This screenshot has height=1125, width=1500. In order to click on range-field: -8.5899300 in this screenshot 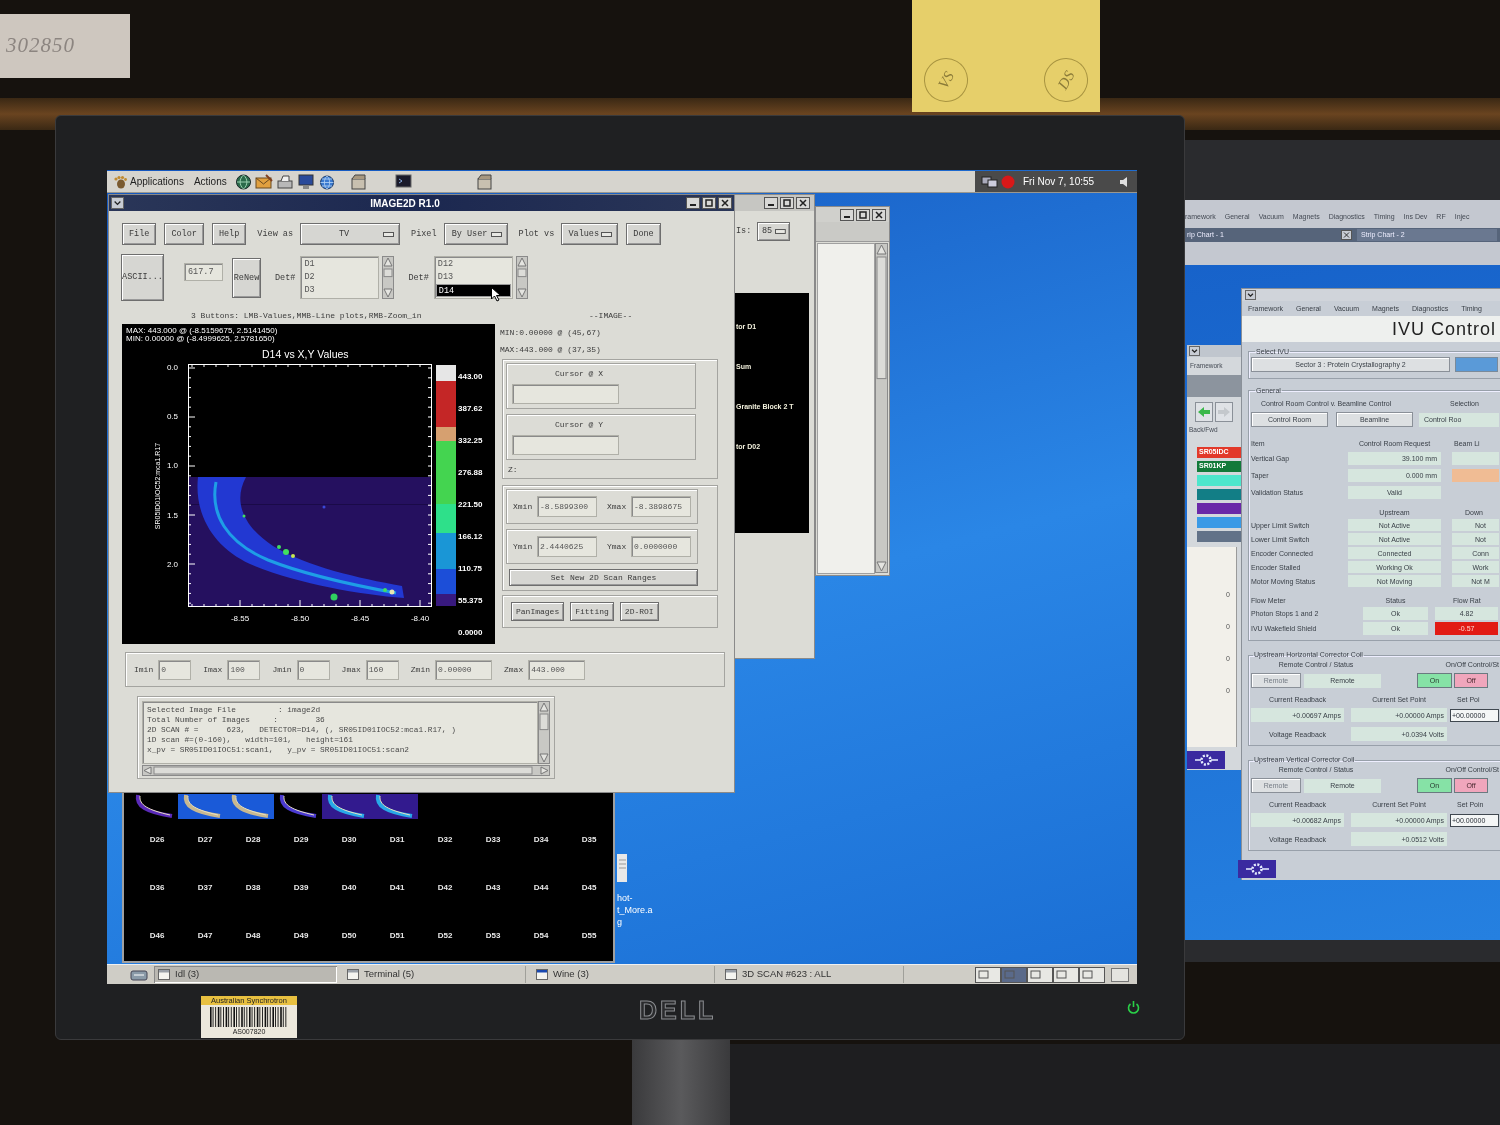, I will do `click(567, 506)`.